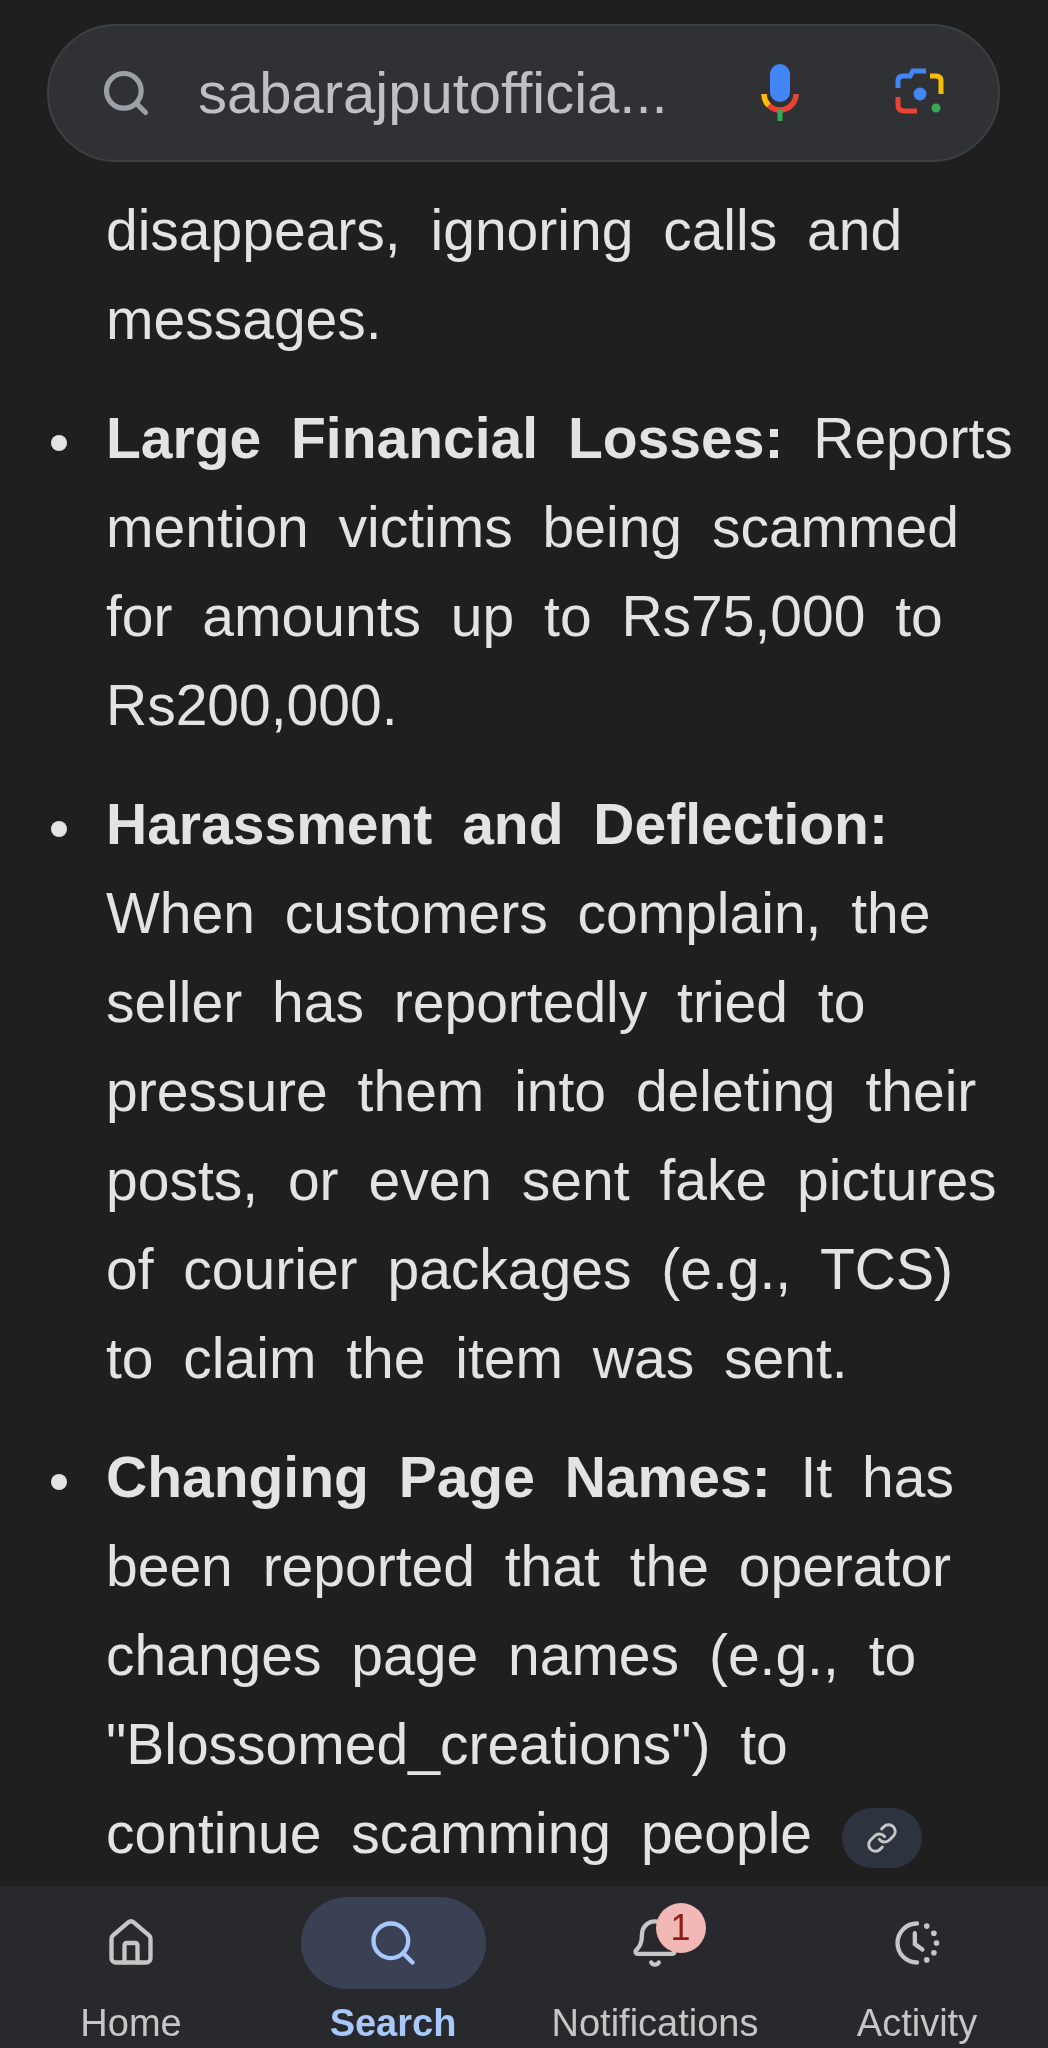 The image size is (1048, 2048). What do you see at coordinates (680, 1928) in the screenshot?
I see `notification-badge: 1` at bounding box center [680, 1928].